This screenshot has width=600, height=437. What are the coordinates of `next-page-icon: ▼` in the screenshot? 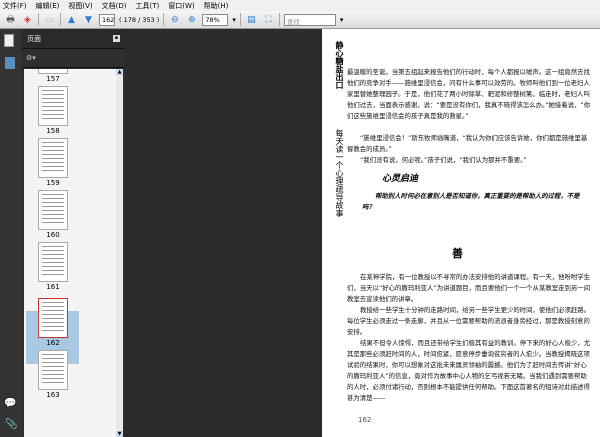 It's located at (88, 19).